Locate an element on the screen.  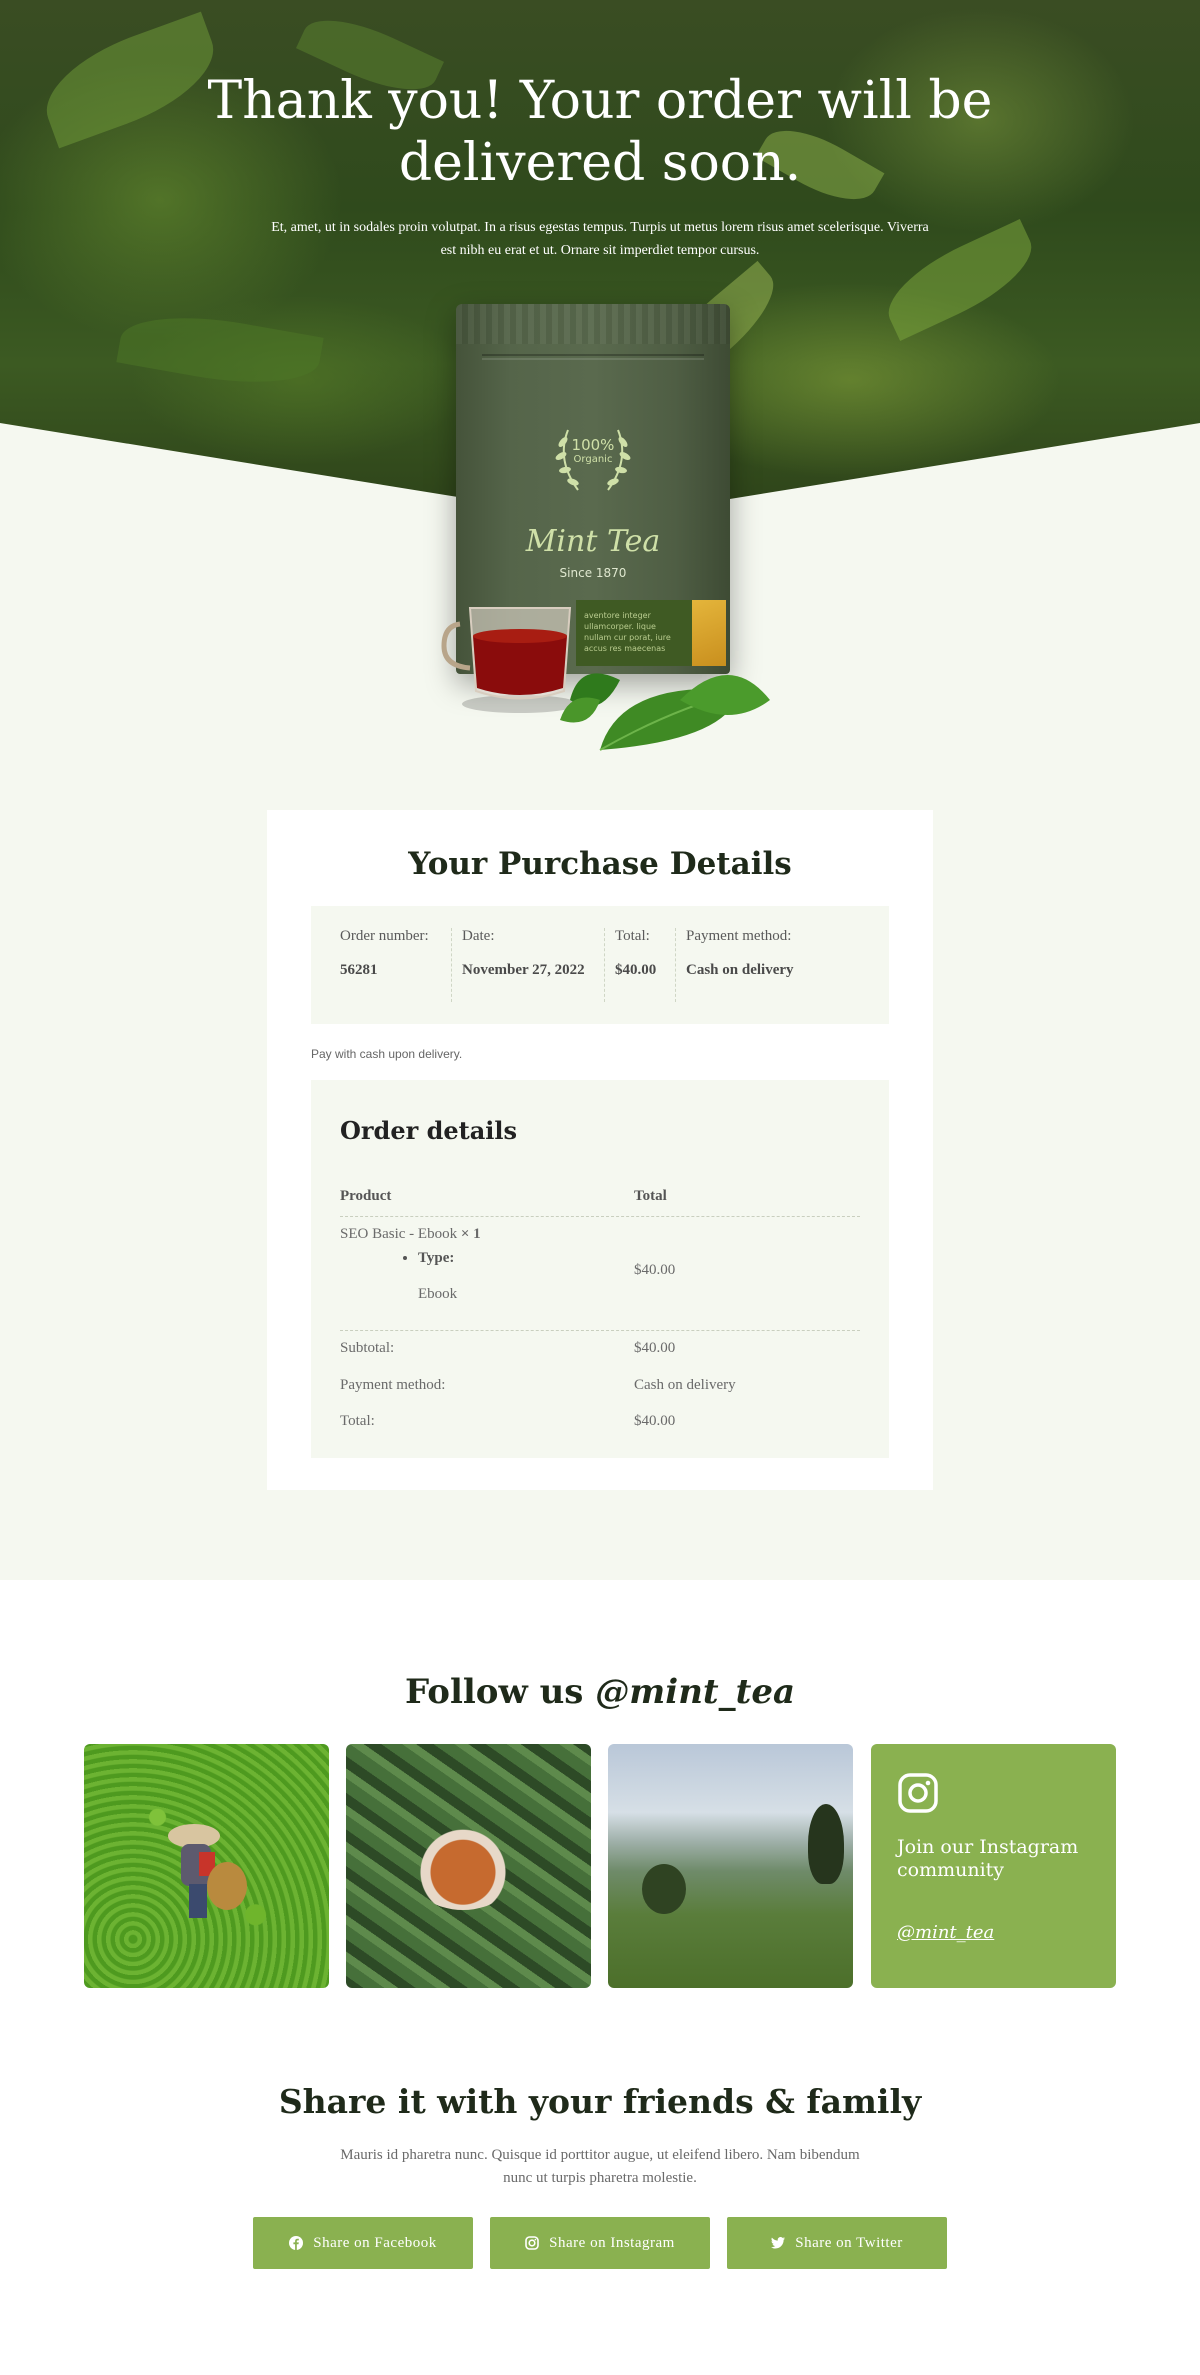
tea-cup-image is located at coordinates (509, 660).